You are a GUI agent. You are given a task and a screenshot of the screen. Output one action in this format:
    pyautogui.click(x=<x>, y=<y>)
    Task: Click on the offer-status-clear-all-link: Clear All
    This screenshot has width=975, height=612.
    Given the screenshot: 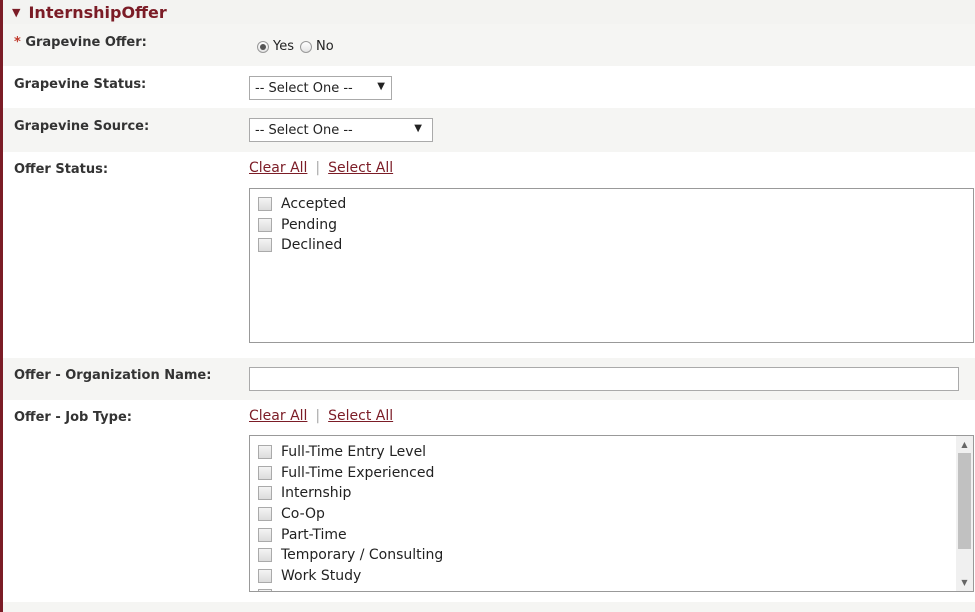 What is the action you would take?
    pyautogui.click(x=278, y=168)
    